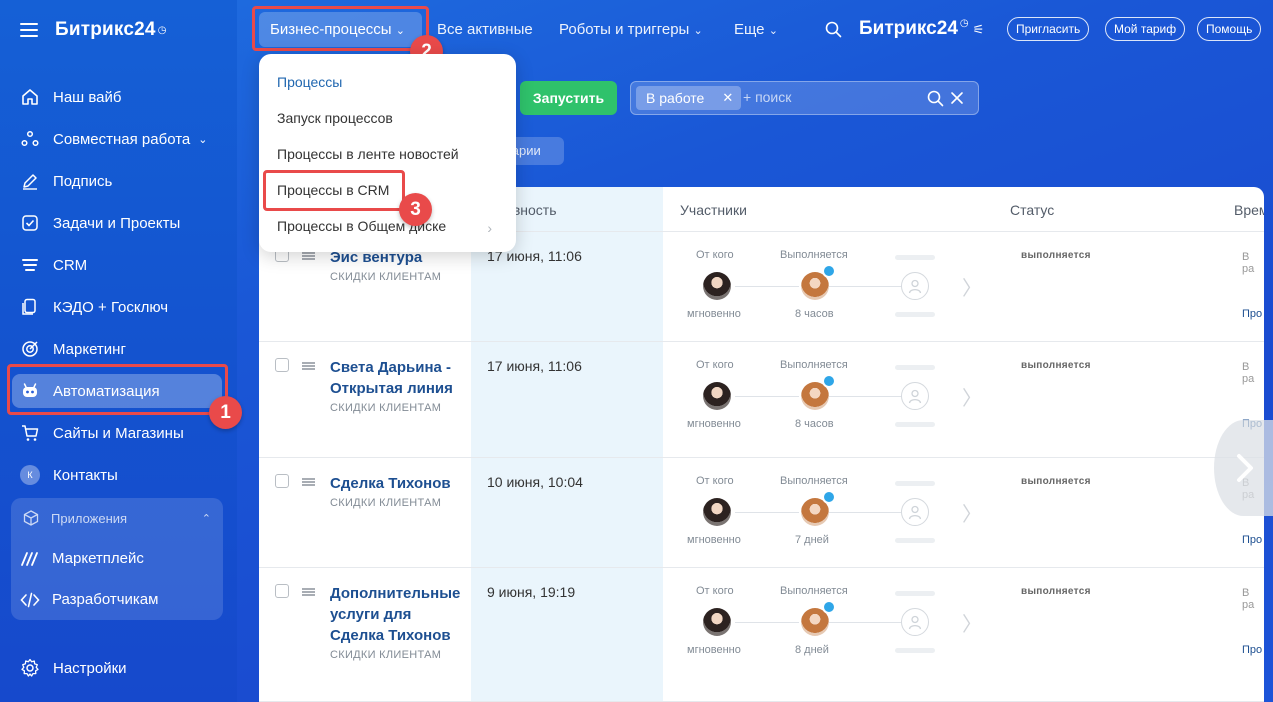 The image size is (1273, 702). What do you see at coordinates (829, 271) in the screenshot?
I see `clock-icon` at bounding box center [829, 271].